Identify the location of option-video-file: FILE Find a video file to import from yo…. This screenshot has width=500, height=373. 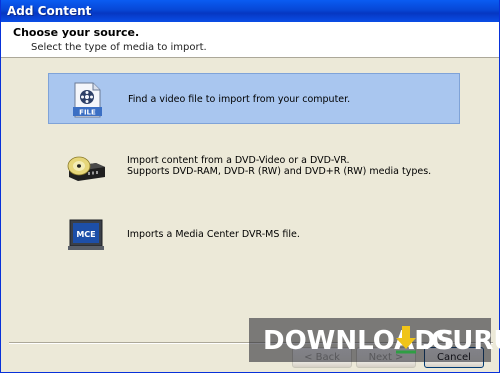
(254, 98).